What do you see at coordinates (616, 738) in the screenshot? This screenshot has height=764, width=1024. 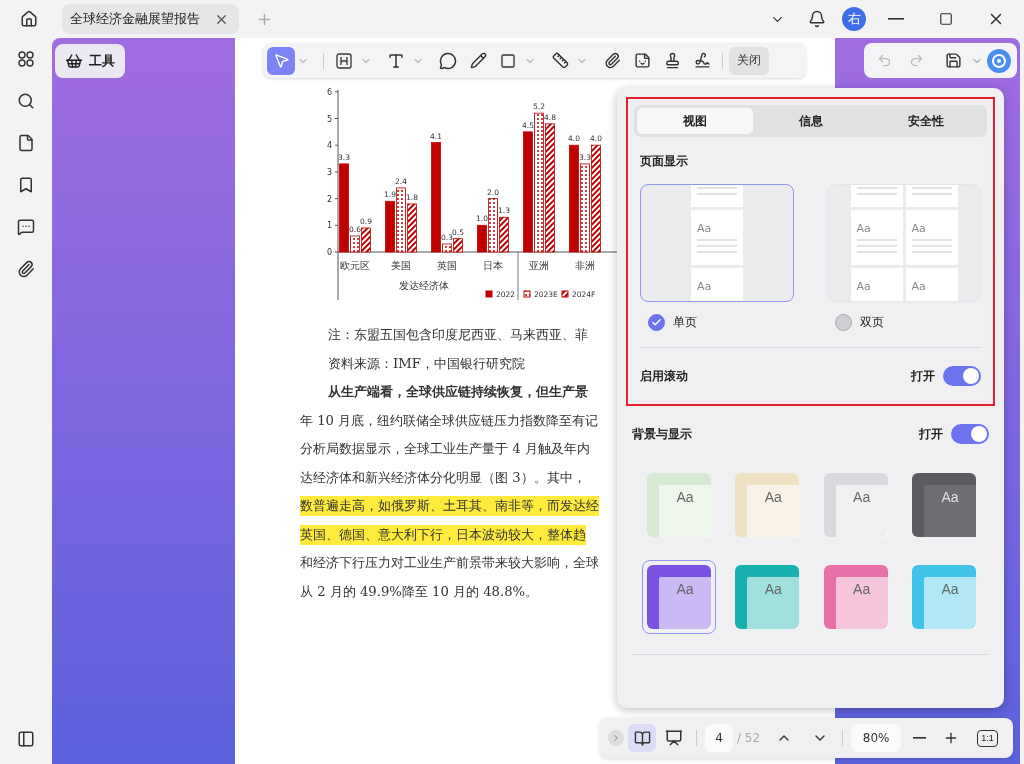 I see `chevron-right-icon` at bounding box center [616, 738].